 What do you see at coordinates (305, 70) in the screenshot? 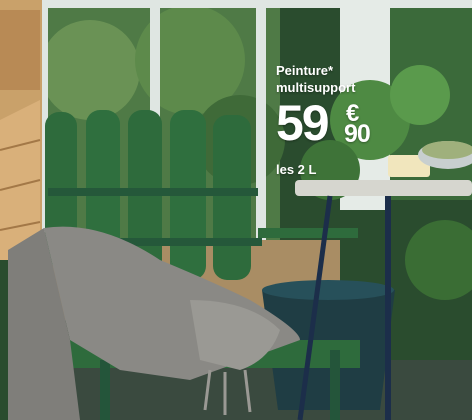
I see `product-name-line1: Peinture*` at bounding box center [305, 70].